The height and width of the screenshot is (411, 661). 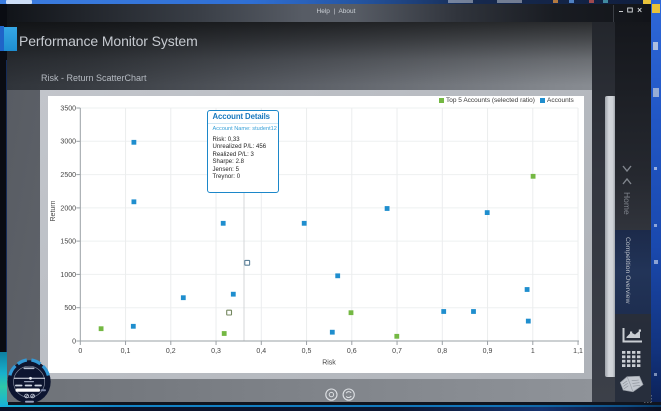 I want to click on svg-text: 0,6, so click(x=351, y=351).